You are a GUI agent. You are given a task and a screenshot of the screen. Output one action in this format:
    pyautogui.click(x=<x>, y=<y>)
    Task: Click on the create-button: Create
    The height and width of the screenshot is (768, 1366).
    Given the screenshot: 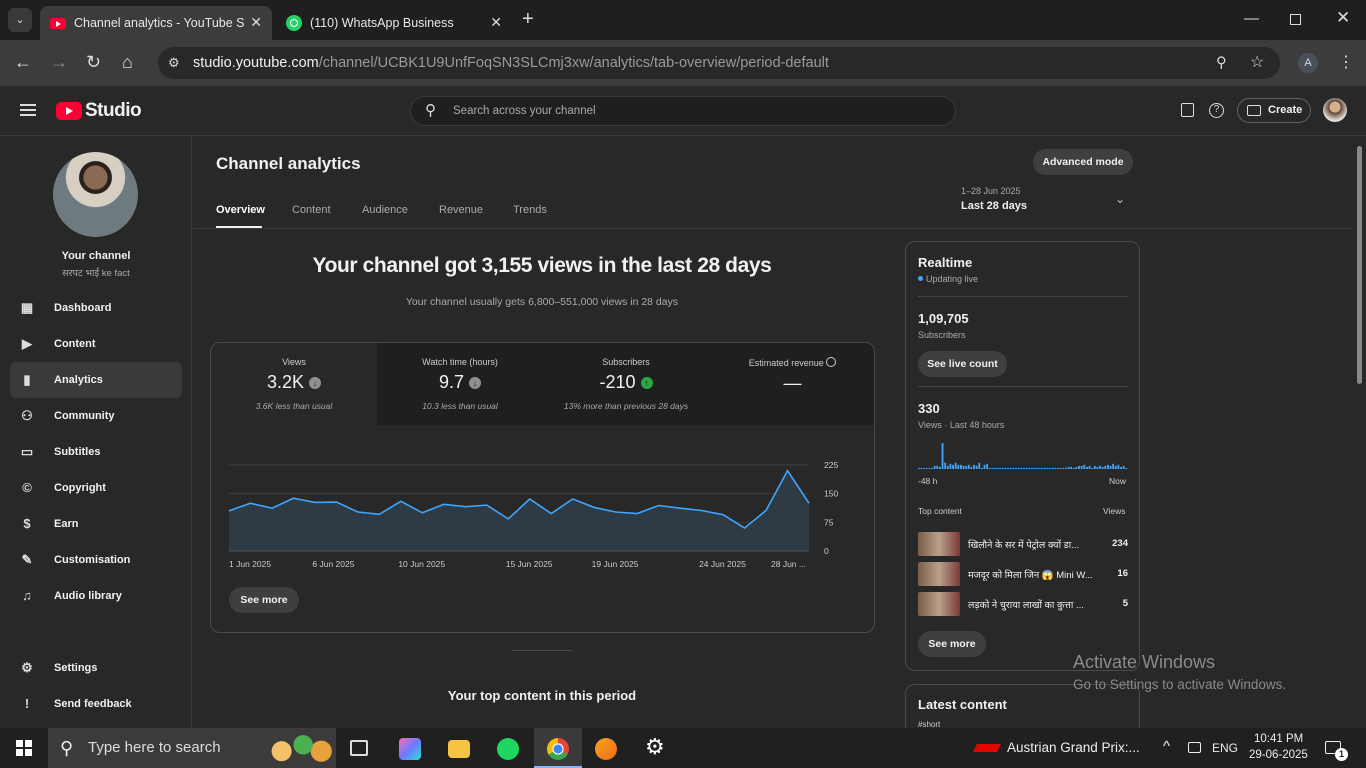 What is the action you would take?
    pyautogui.click(x=1274, y=110)
    